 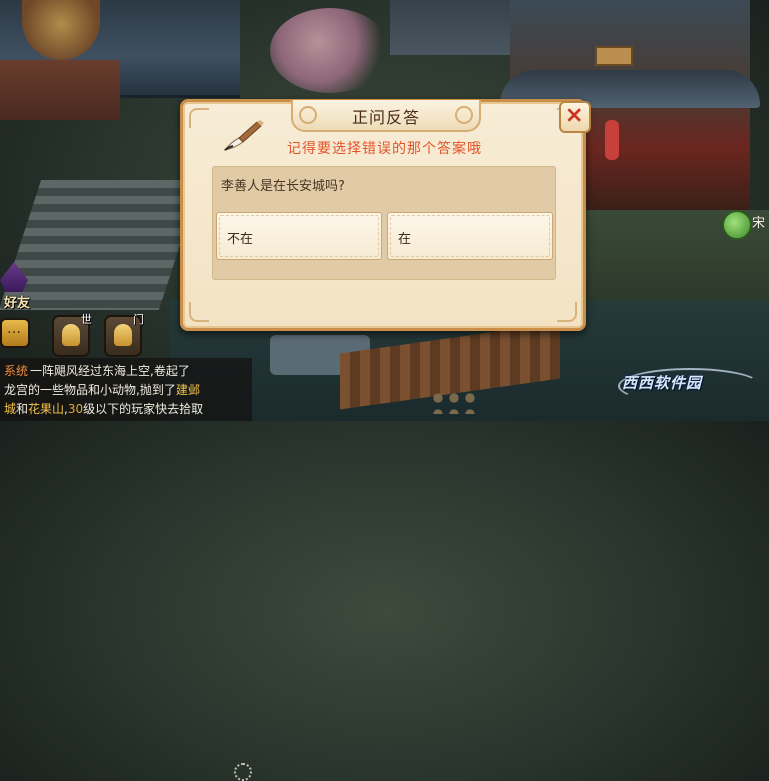 I want to click on watermark-logo: 西西软件园, so click(x=662, y=383).